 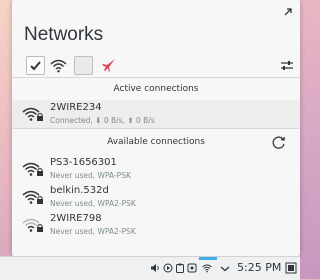 What do you see at coordinates (156, 197) in the screenshot?
I see `available-connection-item: belkin.532d Never used, WPA2-PSK` at bounding box center [156, 197].